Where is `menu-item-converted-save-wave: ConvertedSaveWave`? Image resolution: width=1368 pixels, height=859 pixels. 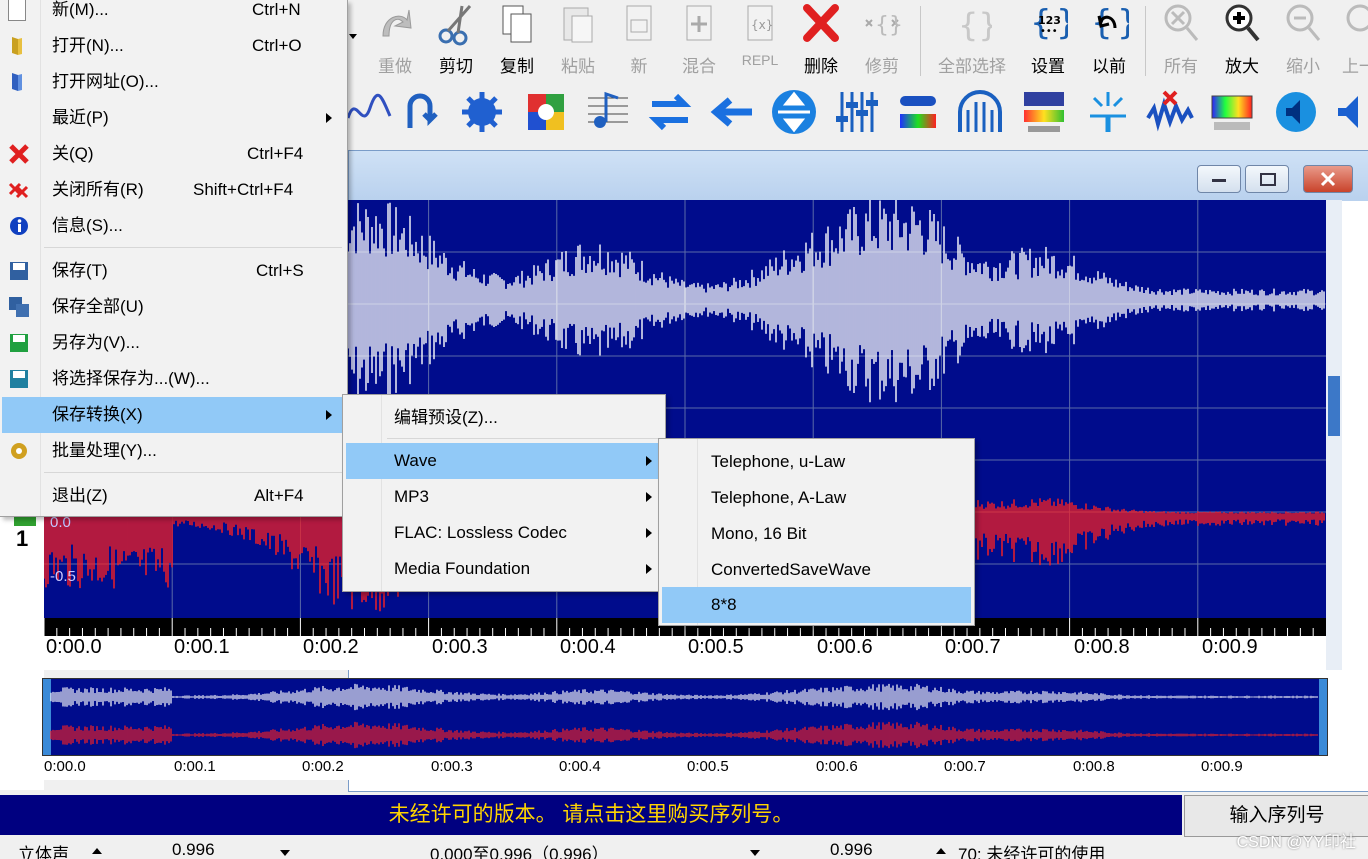 menu-item-converted-save-wave: ConvertedSaveWave is located at coordinates (816, 570).